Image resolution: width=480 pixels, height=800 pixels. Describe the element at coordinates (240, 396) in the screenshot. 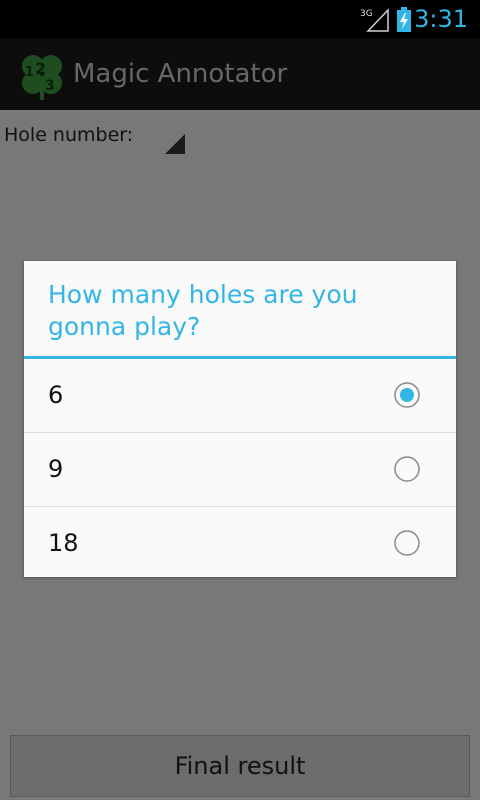

I see `option-6: 6` at that location.